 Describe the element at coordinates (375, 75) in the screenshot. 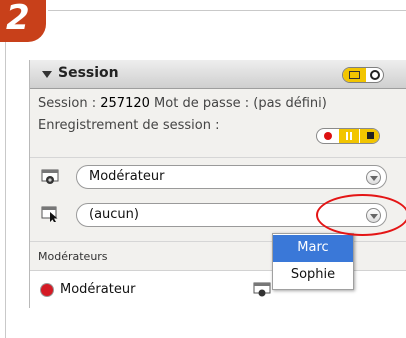

I see `circle-icon` at that location.